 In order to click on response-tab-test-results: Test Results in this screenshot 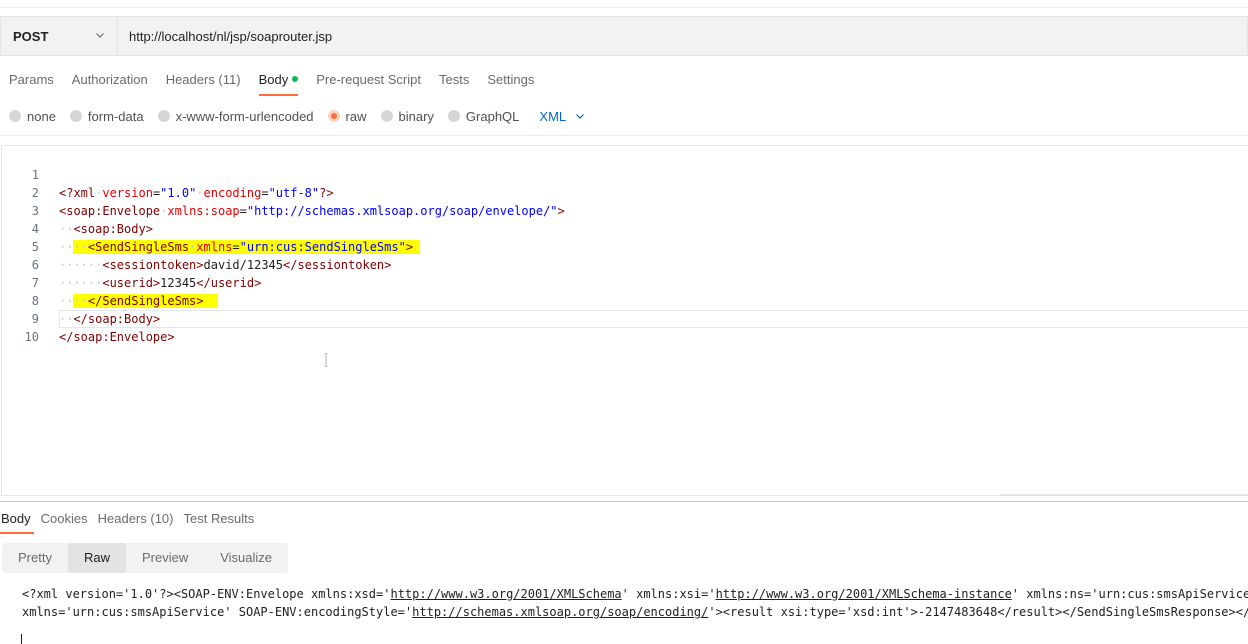, I will do `click(221, 519)`.